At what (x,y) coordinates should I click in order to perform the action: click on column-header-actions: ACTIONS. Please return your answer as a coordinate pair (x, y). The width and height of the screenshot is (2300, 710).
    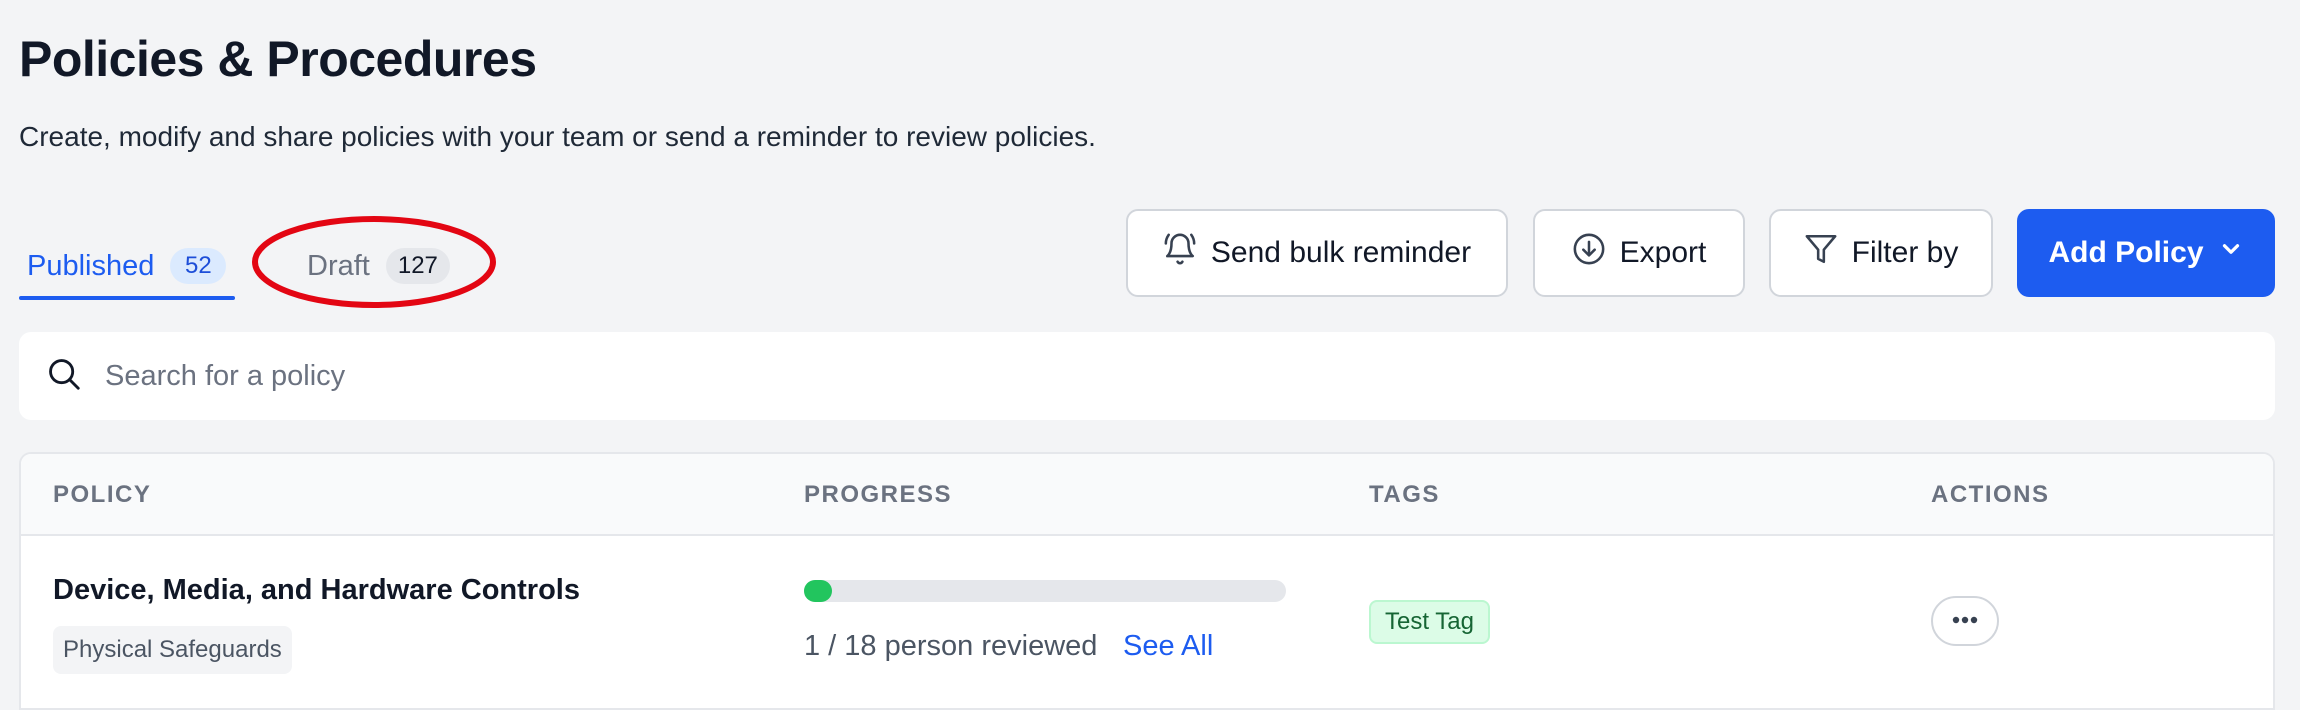
    Looking at the image, I should click on (1990, 494).